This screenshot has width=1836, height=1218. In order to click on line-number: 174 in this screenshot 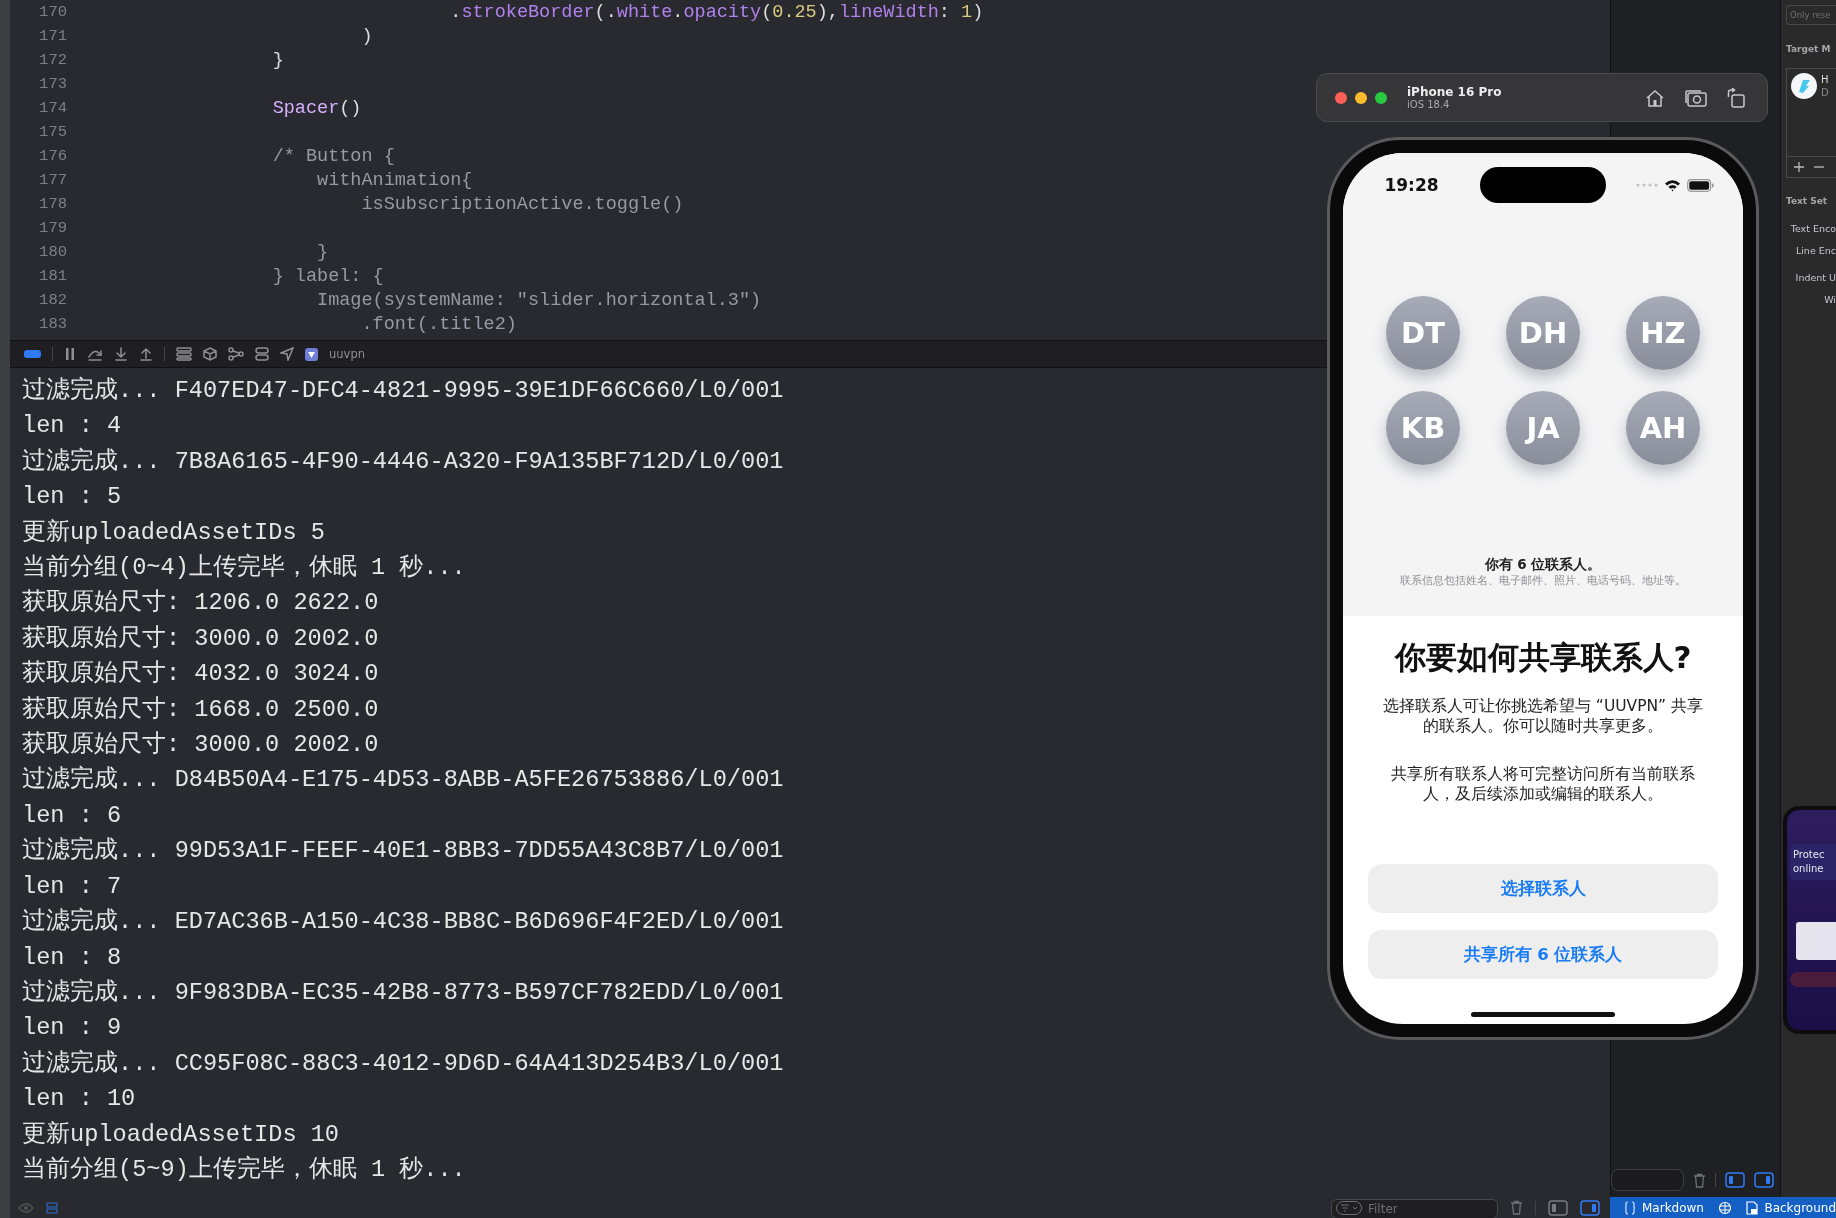, I will do `click(52, 108)`.